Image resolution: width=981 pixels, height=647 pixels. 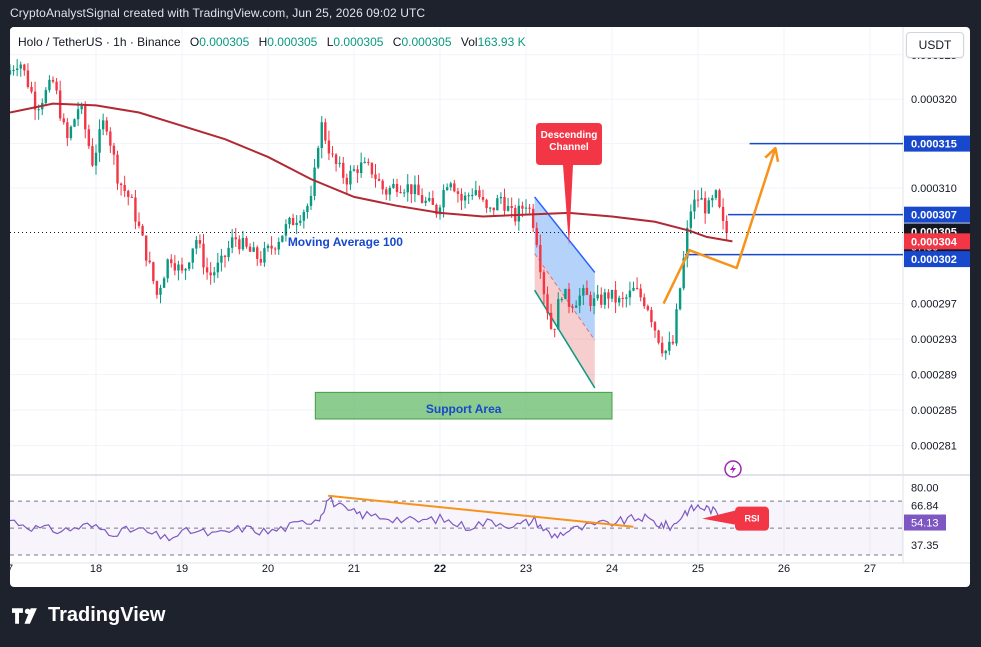 I want to click on close-value: 0.000305, so click(x=426, y=42).